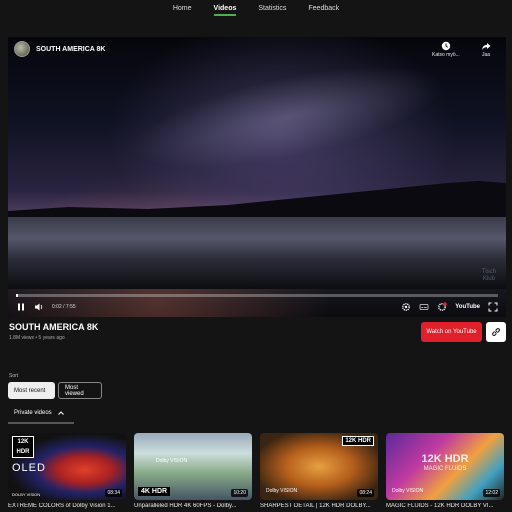  I want to click on nav-feedback: Feedback, so click(323, 10).